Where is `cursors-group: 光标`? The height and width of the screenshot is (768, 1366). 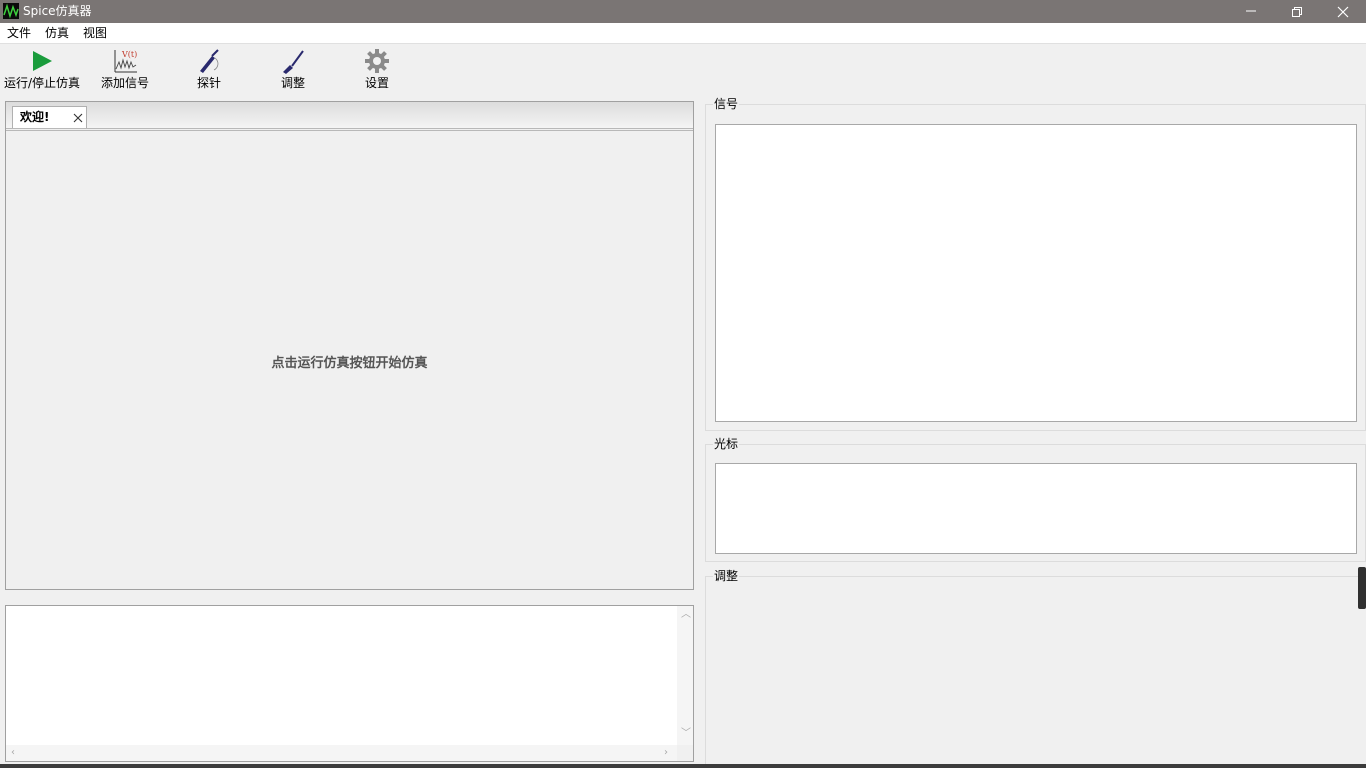
cursors-group: 光标 is located at coordinates (1035, 499).